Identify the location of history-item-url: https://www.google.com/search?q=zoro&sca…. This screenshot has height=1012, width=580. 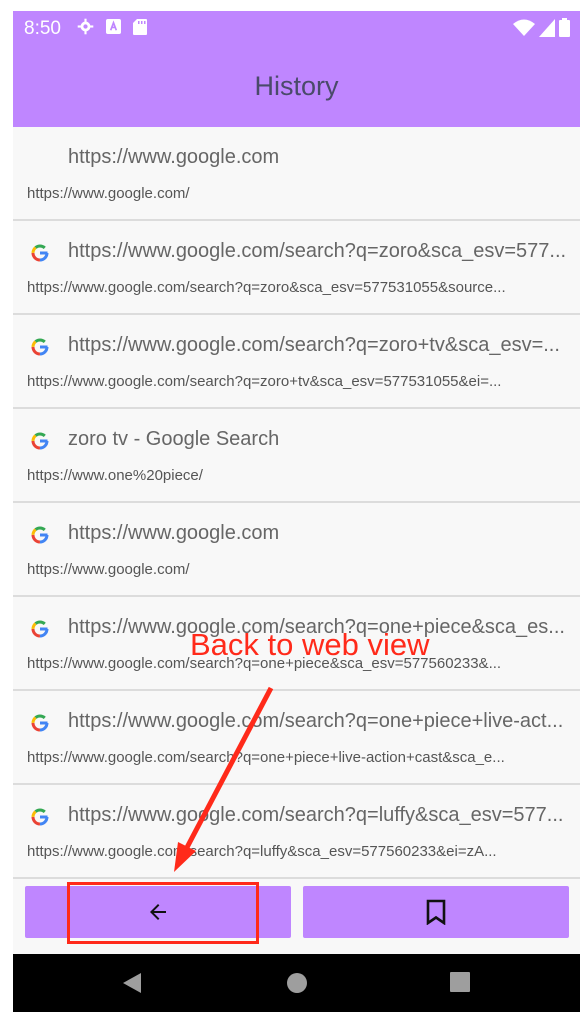
(266, 287).